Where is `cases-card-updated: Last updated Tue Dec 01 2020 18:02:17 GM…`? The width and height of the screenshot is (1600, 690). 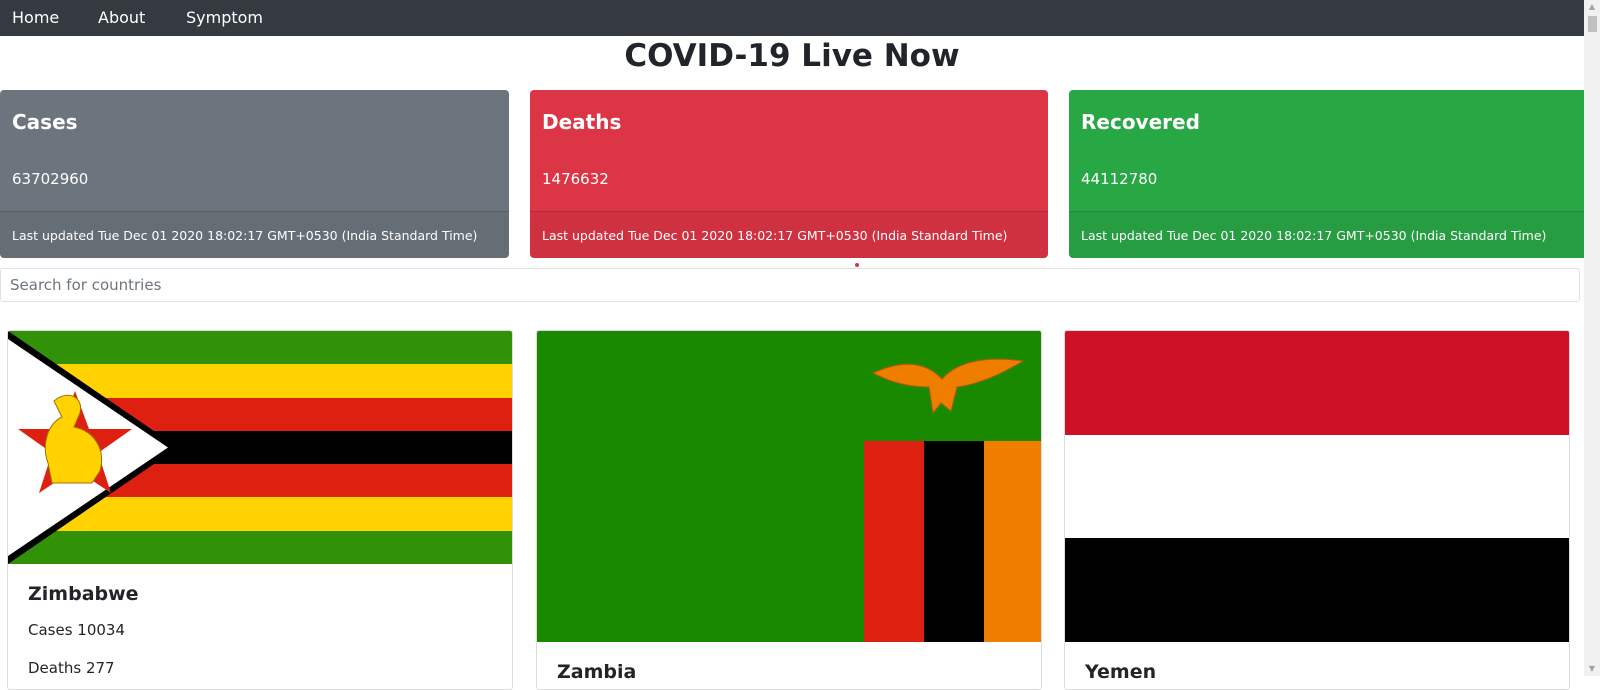 cases-card-updated: Last updated Tue Dec 01 2020 18:02:17 GM… is located at coordinates (254, 234).